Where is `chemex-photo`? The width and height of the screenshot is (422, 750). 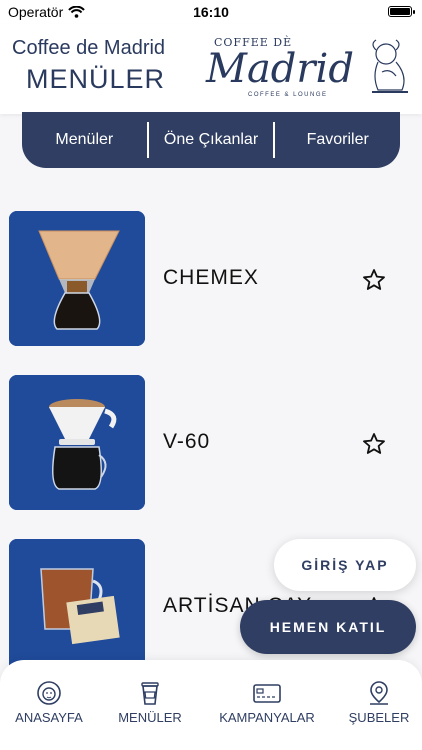
chemex-photo is located at coordinates (77, 278).